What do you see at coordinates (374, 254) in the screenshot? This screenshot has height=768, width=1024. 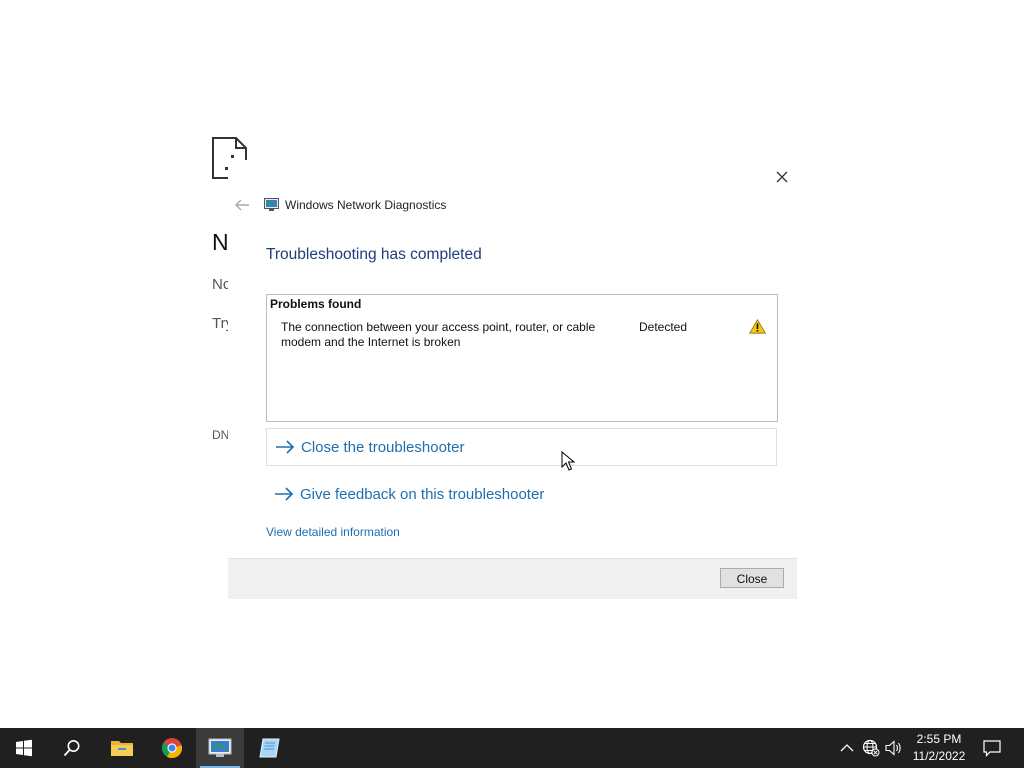 I see `dialog-headline: Troubleshooting has completed` at bounding box center [374, 254].